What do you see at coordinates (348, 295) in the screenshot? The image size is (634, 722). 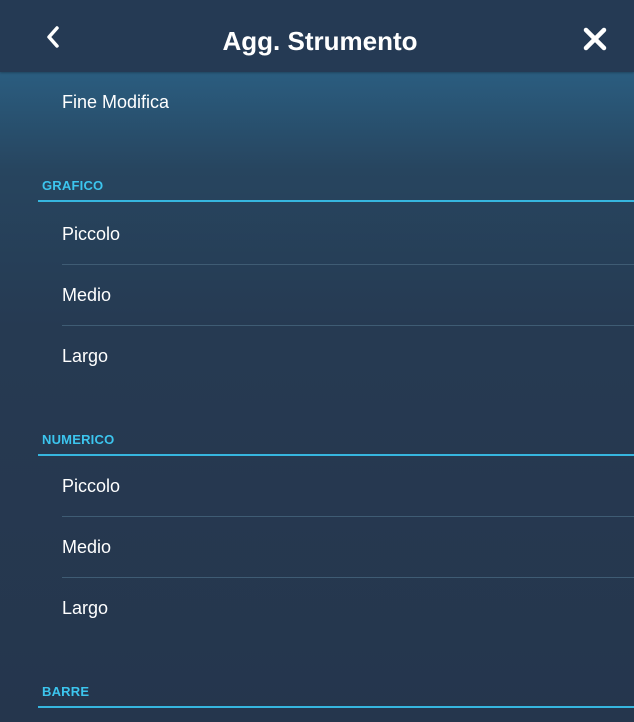 I see `grafico-item-medio: Medio` at bounding box center [348, 295].